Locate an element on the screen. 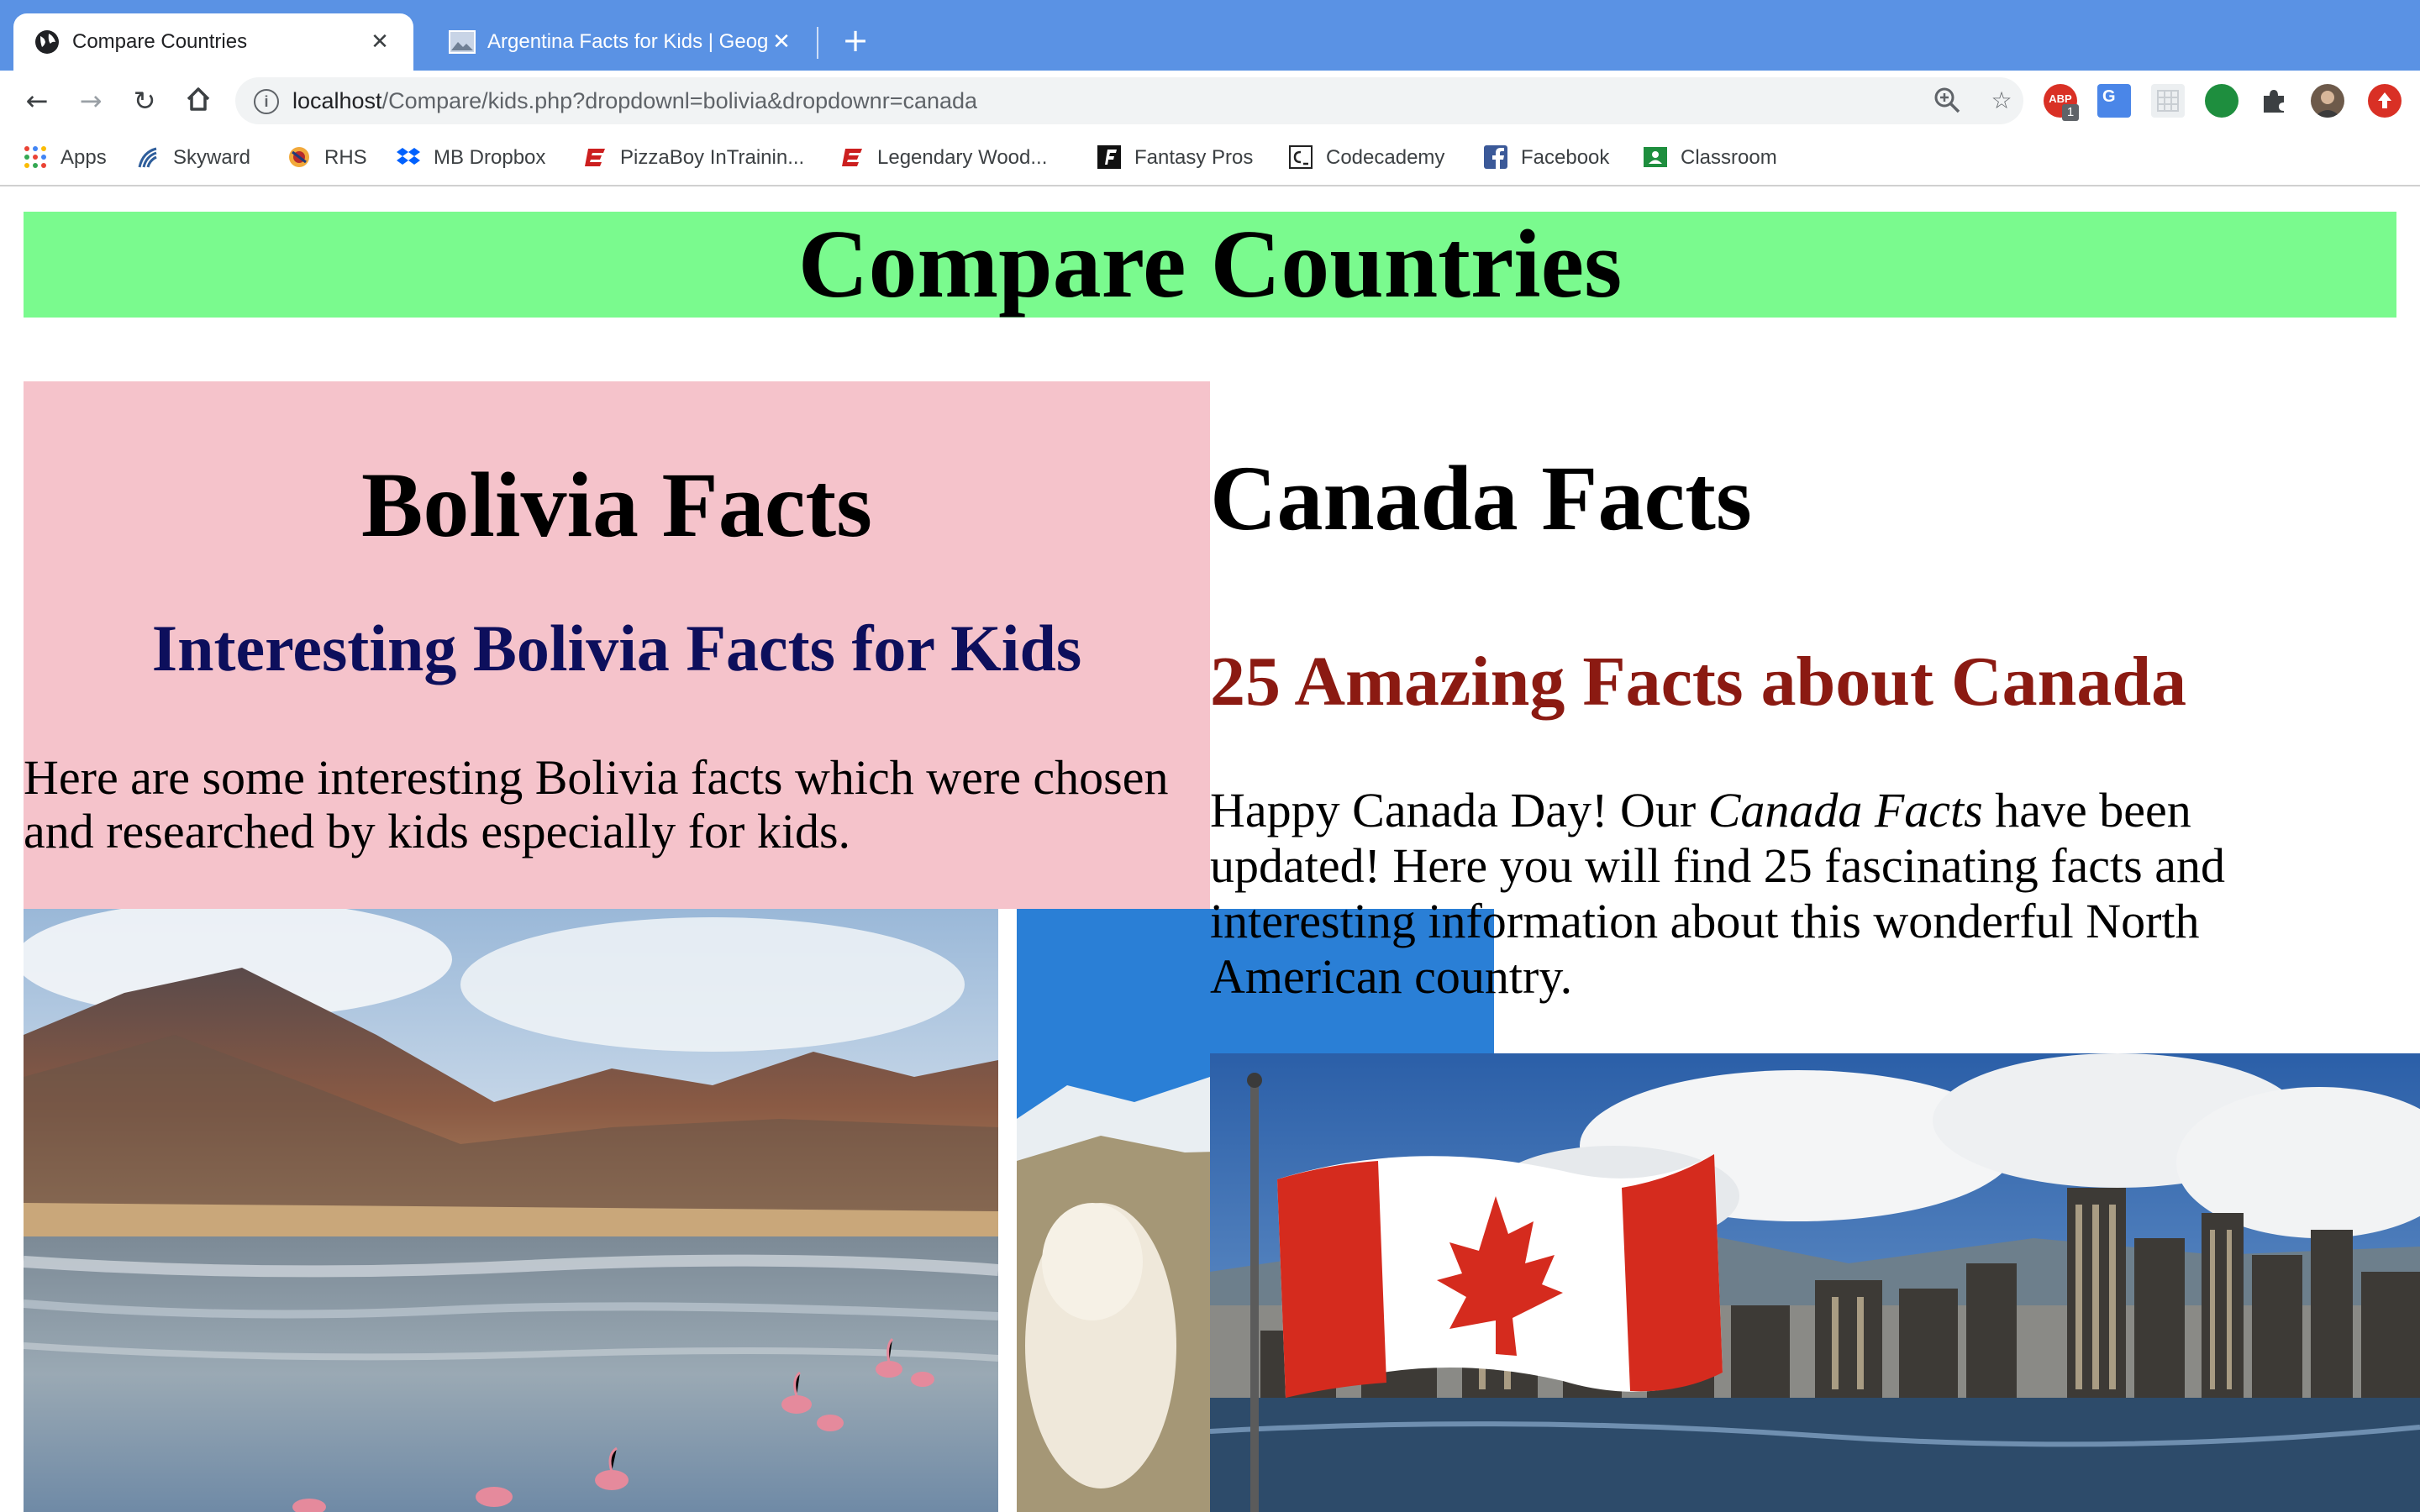 The height and width of the screenshot is (1512, 2420). bookmark-star-icon: ☆ is located at coordinates (2001, 101).